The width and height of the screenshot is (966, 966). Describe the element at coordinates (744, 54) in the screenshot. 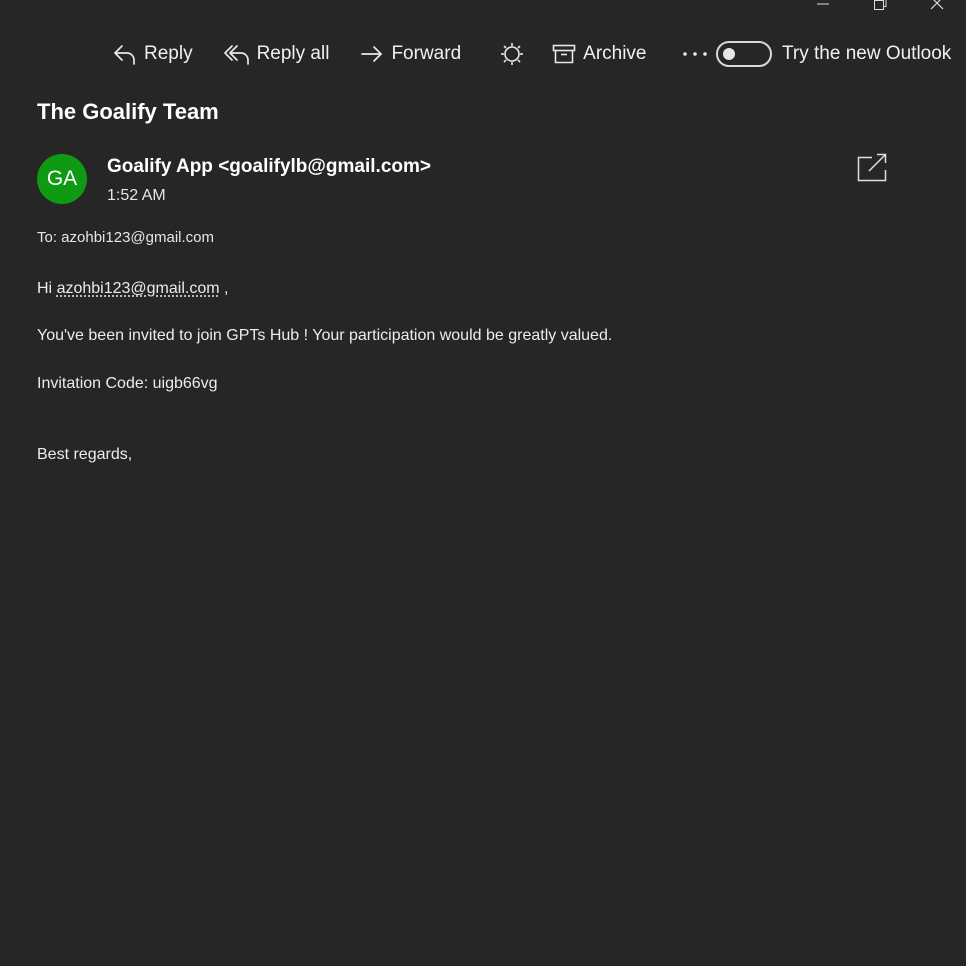

I see `try-new-outlook-toggle` at that location.